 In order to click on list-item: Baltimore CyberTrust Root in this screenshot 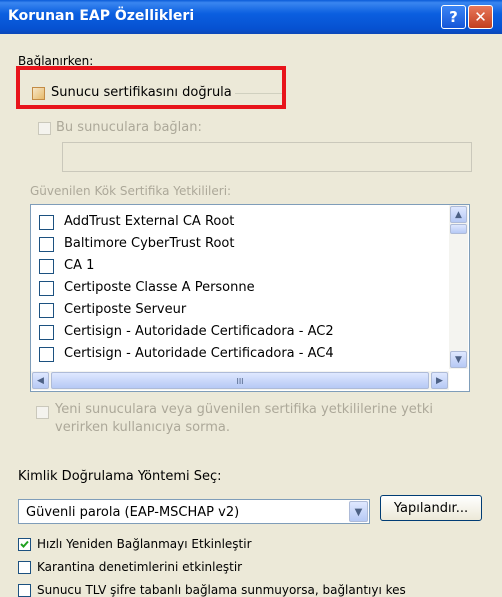, I will do `click(239, 245)`.